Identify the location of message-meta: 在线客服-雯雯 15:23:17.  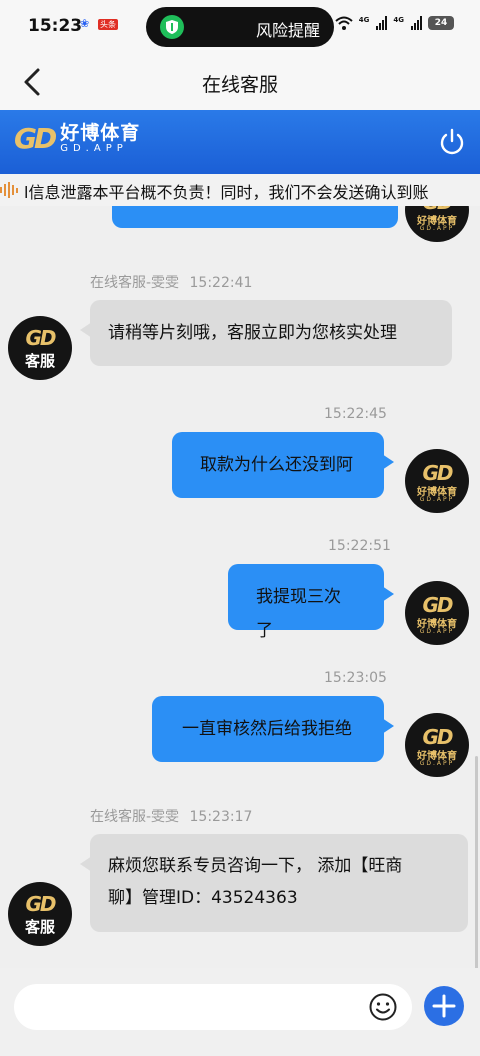
(171, 816).